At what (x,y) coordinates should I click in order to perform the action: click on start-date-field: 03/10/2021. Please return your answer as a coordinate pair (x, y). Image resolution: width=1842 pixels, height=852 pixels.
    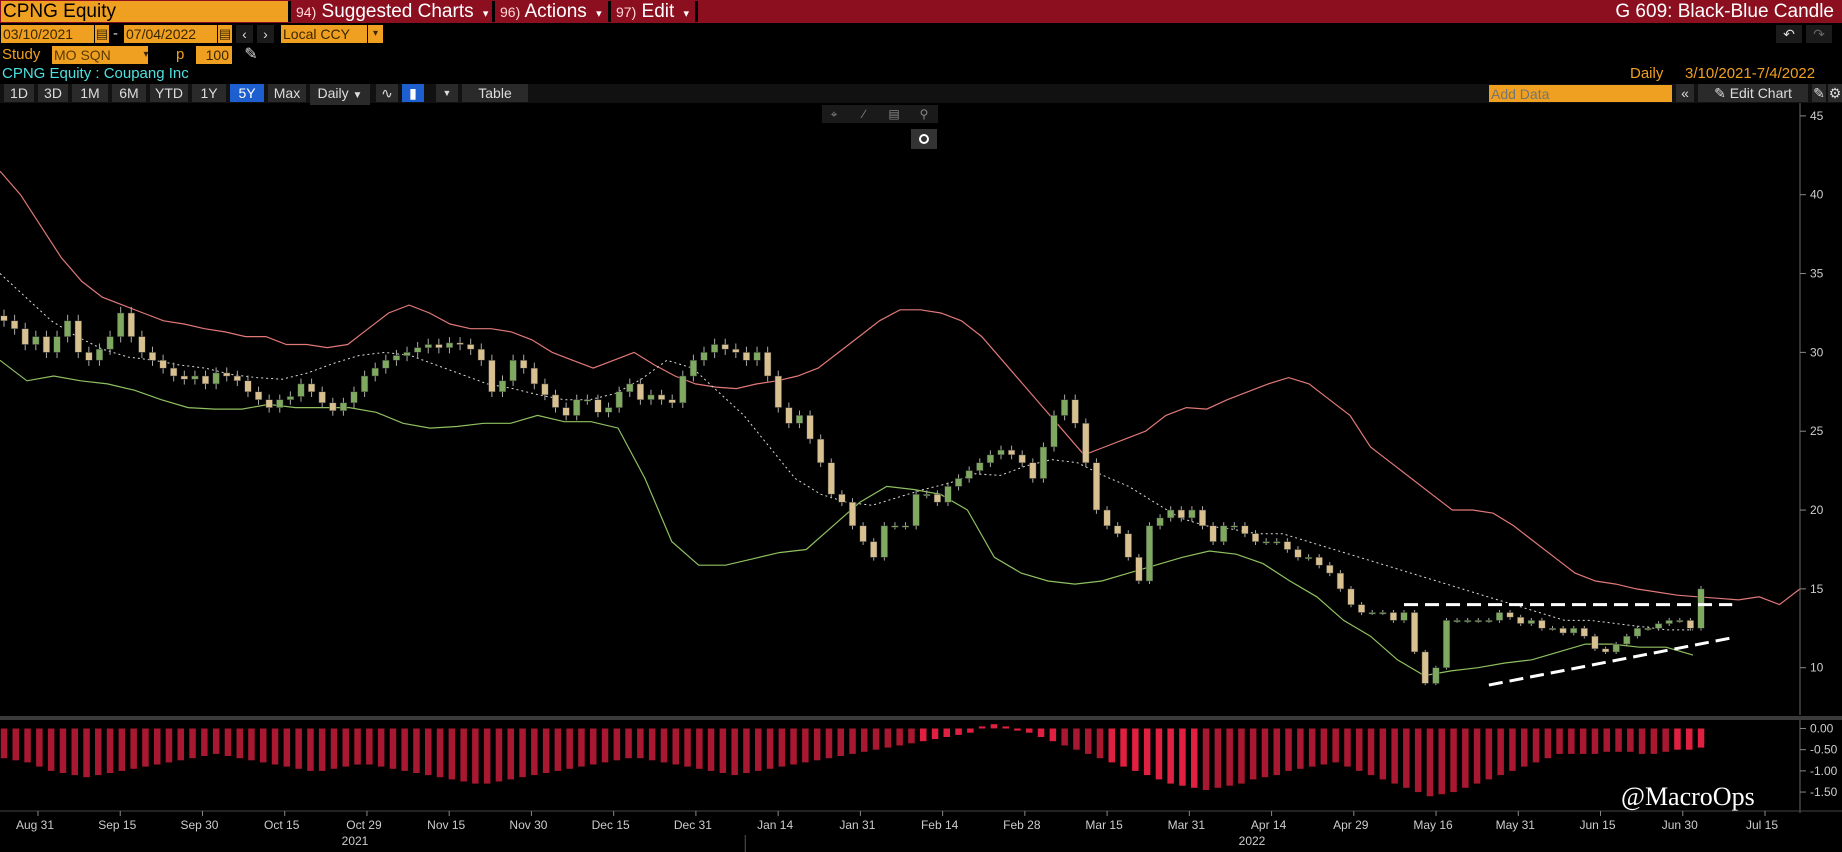
    Looking at the image, I should click on (47, 34).